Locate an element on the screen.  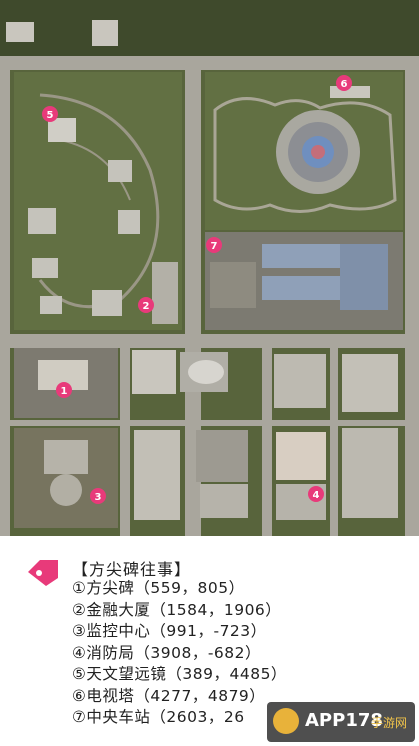
marker-1: 1 is located at coordinates (64, 390).